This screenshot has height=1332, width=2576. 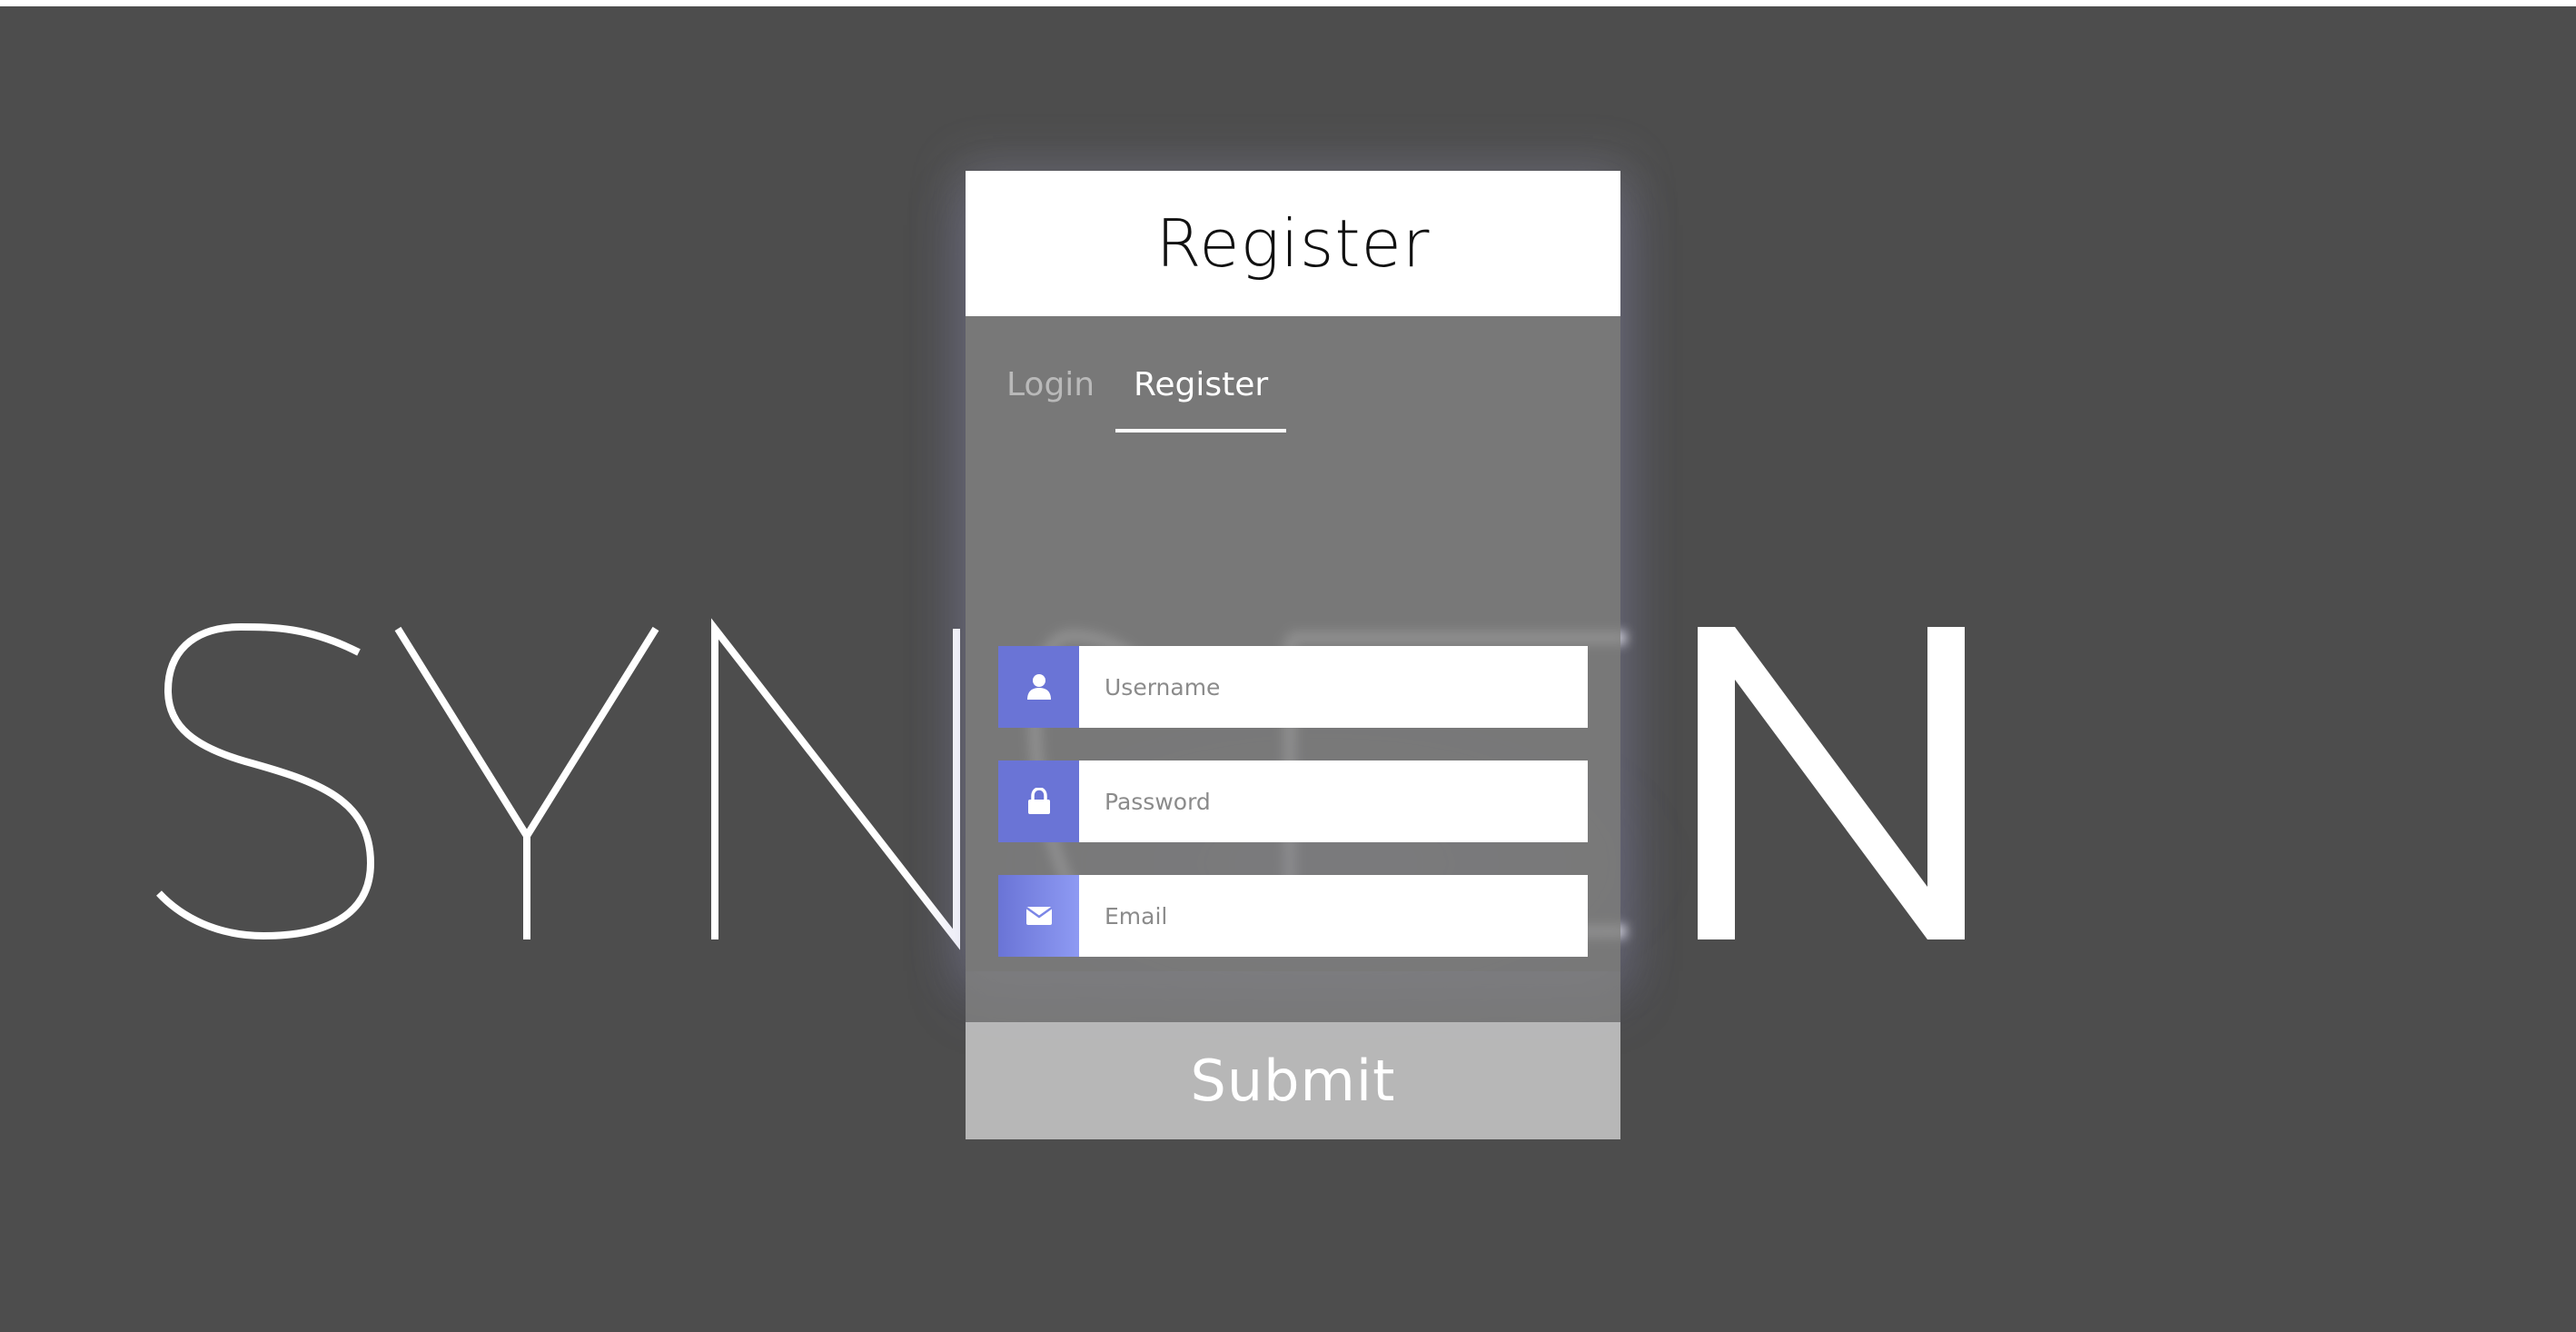 I want to click on card-header: Register, so click(x=1293, y=243).